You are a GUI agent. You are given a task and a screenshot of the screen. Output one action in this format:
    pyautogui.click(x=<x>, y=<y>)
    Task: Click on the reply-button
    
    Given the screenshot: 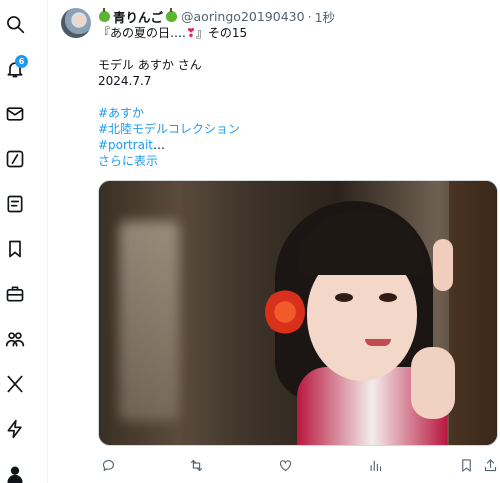 What is the action you would take?
    pyautogui.click(x=108, y=465)
    